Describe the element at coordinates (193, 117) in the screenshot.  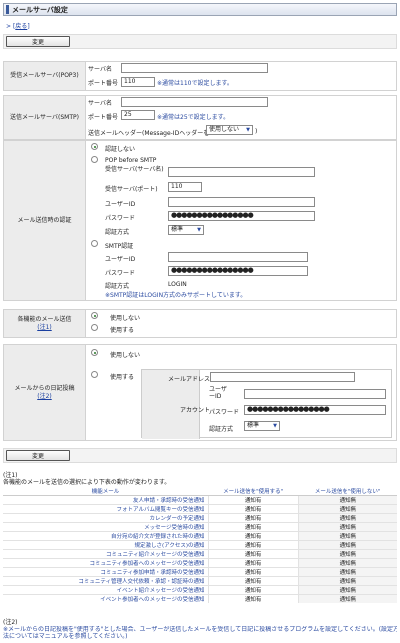
I see `smtp-port-hint: ※通常は25で設定します。` at that location.